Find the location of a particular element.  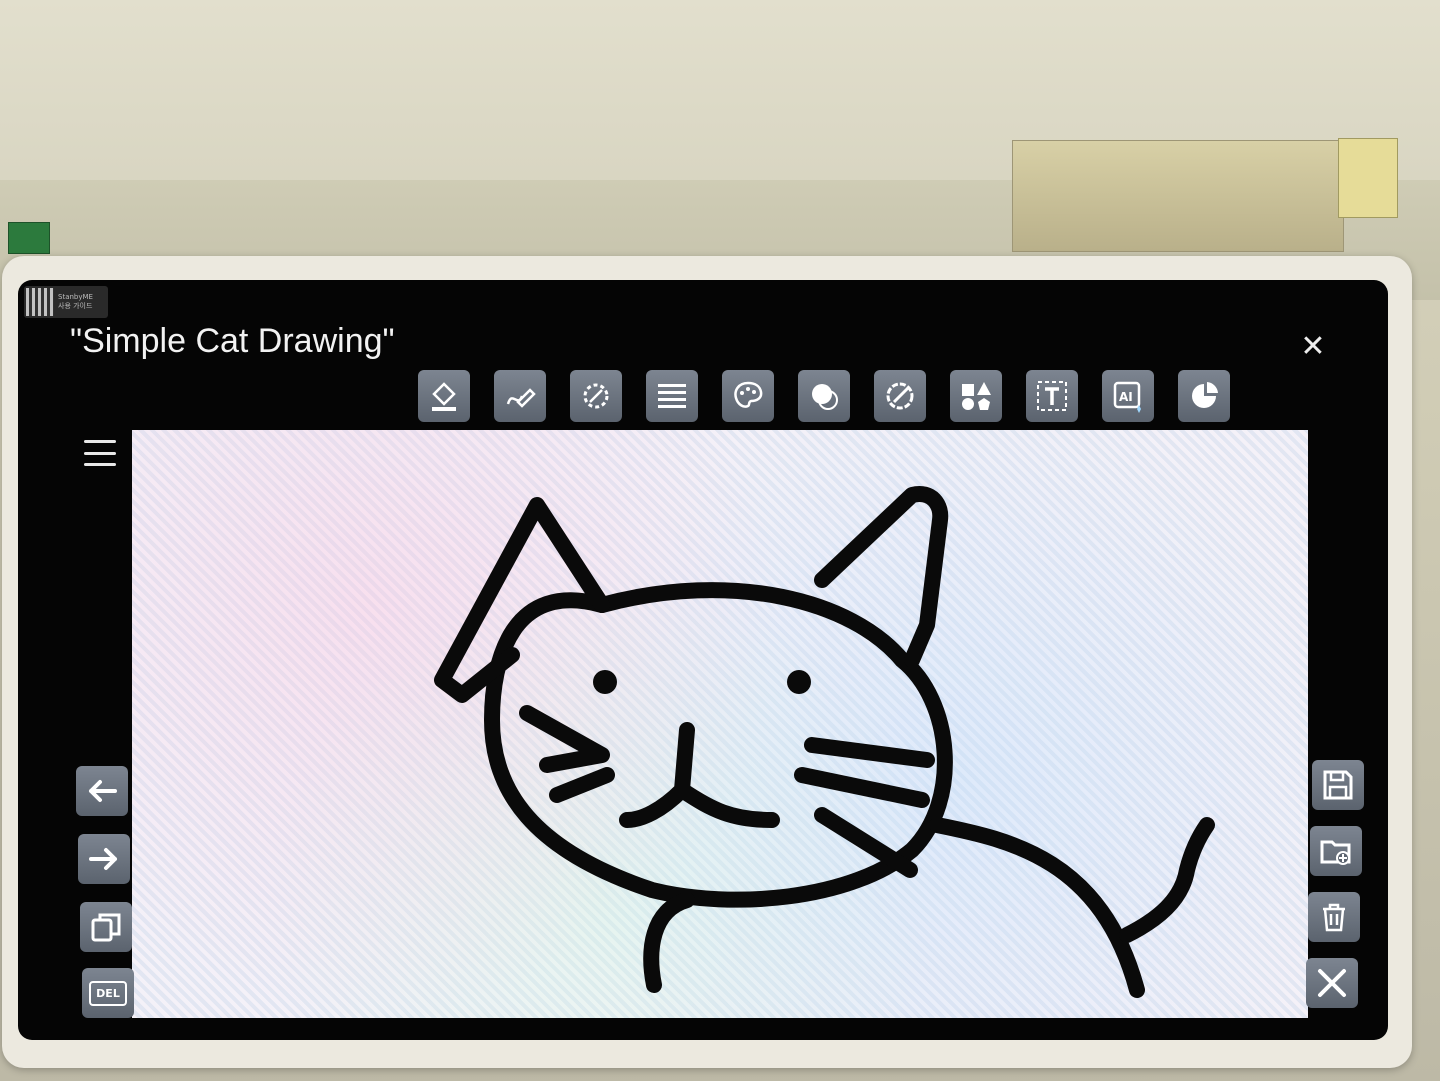

qr-badge-line1: StanbyME is located at coordinates (75, 297).